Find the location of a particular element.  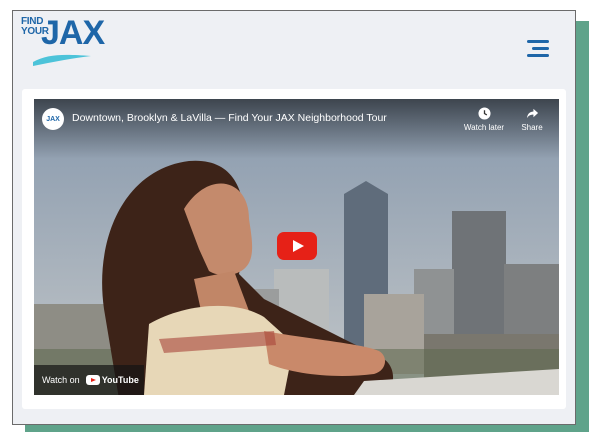

youtube-play-icon is located at coordinates (92, 380).